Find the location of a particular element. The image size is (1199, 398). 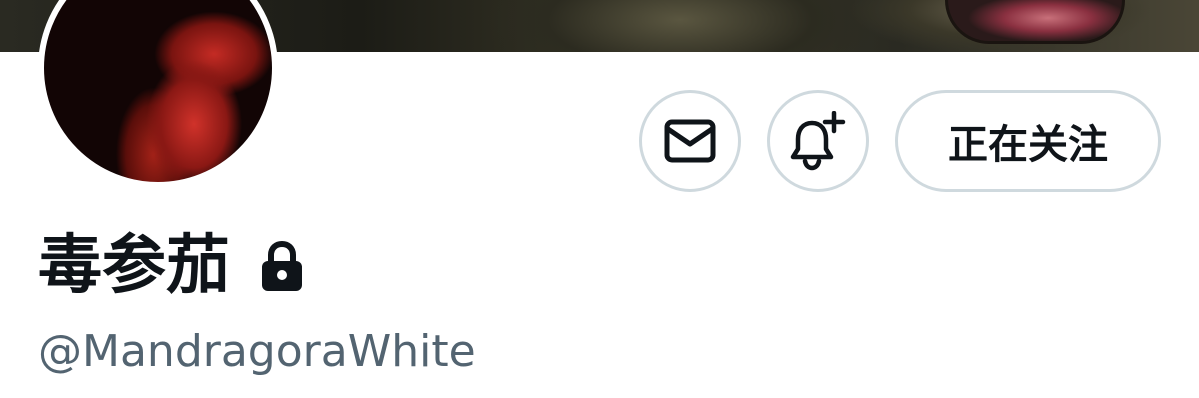

envelope-icon is located at coordinates (690, 141).